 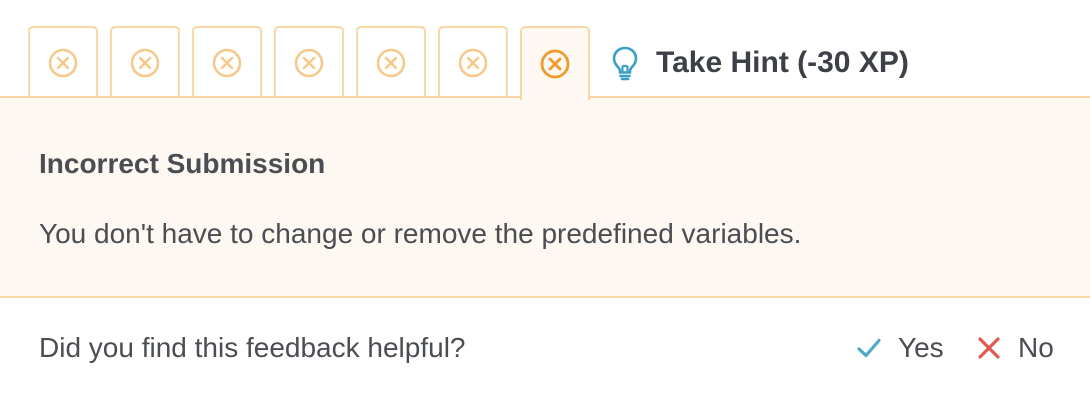 What do you see at coordinates (869, 348) in the screenshot?
I see `checkmark-icon` at bounding box center [869, 348].